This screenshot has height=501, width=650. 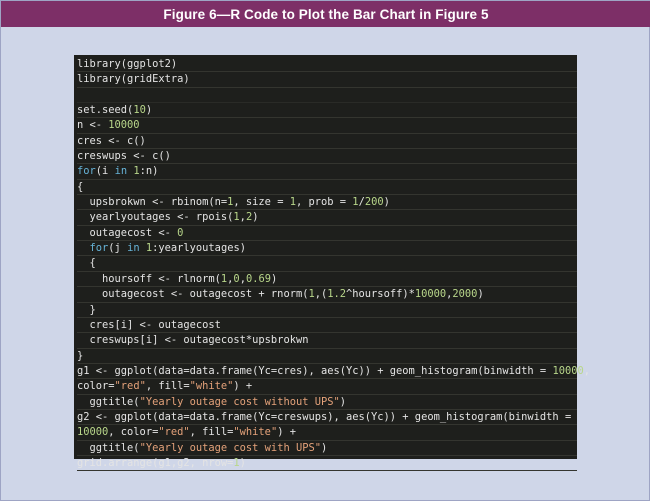 I want to click on code-line: 10000, color="red", fill="white") +, so click(x=327, y=433).